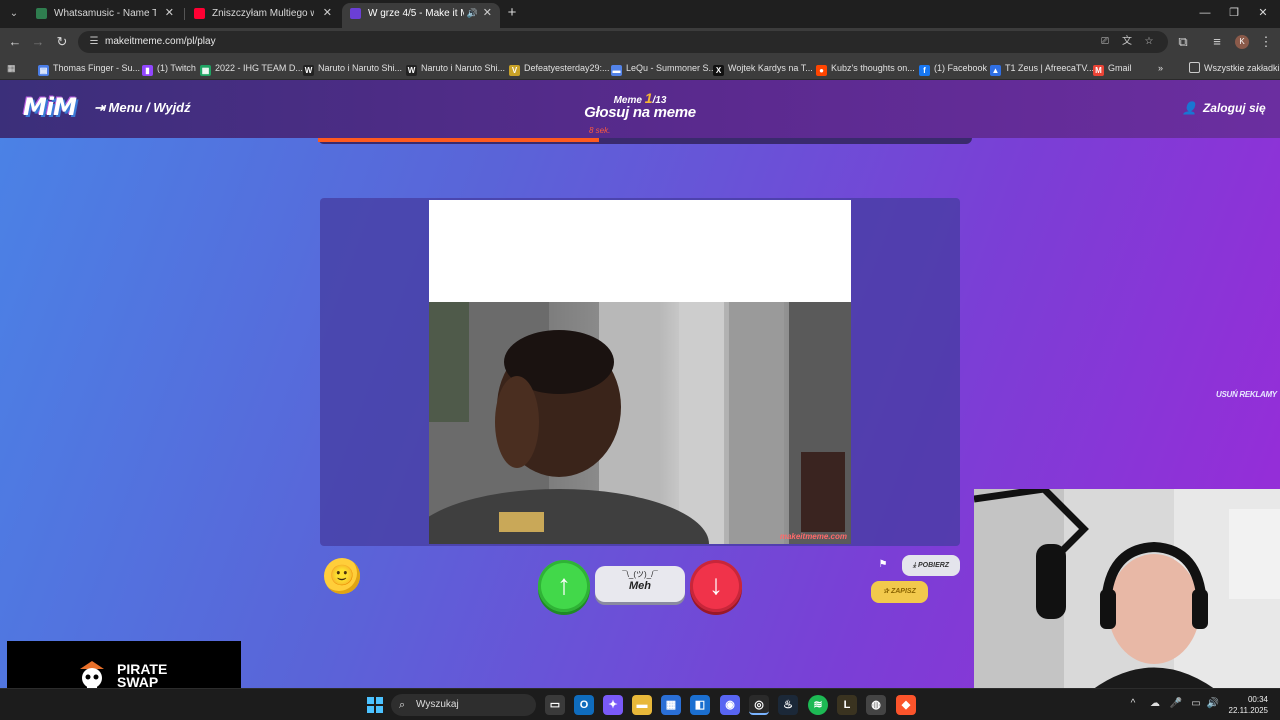  Describe the element at coordinates (564, 586) in the screenshot. I see `upvote-button: ↑` at that location.